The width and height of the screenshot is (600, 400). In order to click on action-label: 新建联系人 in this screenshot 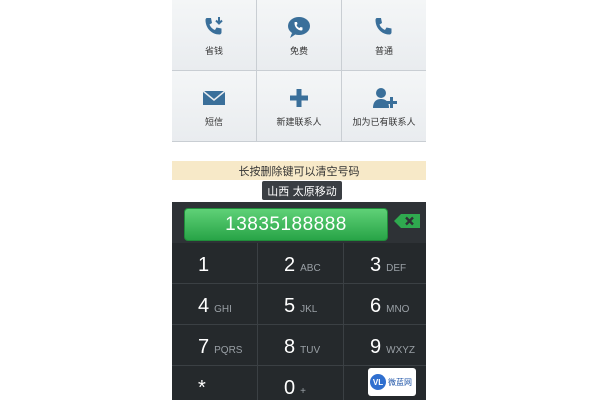, I will do `click(299, 122)`.